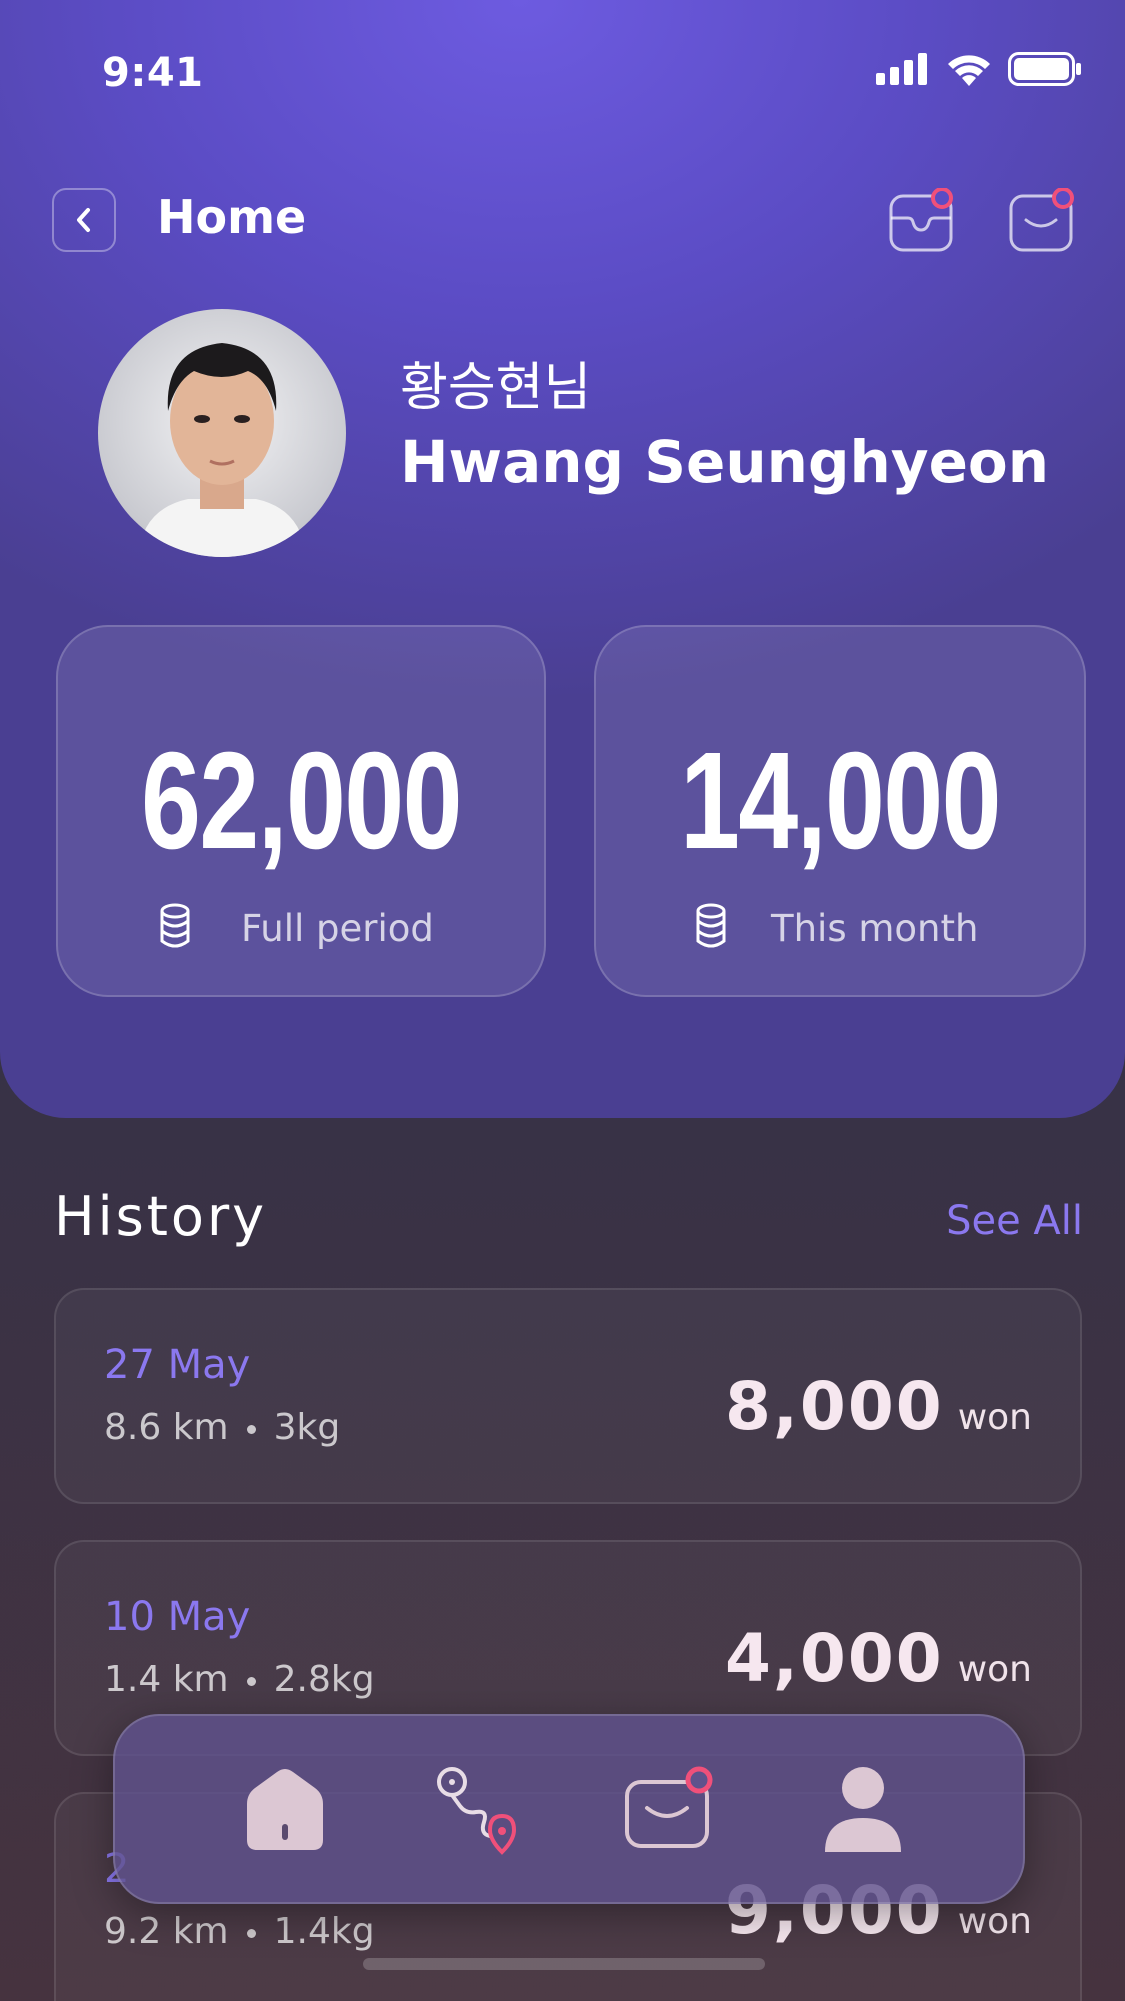 This screenshot has height=2001, width=1125. I want to click on history-weight: 1.4kg, so click(324, 1931).